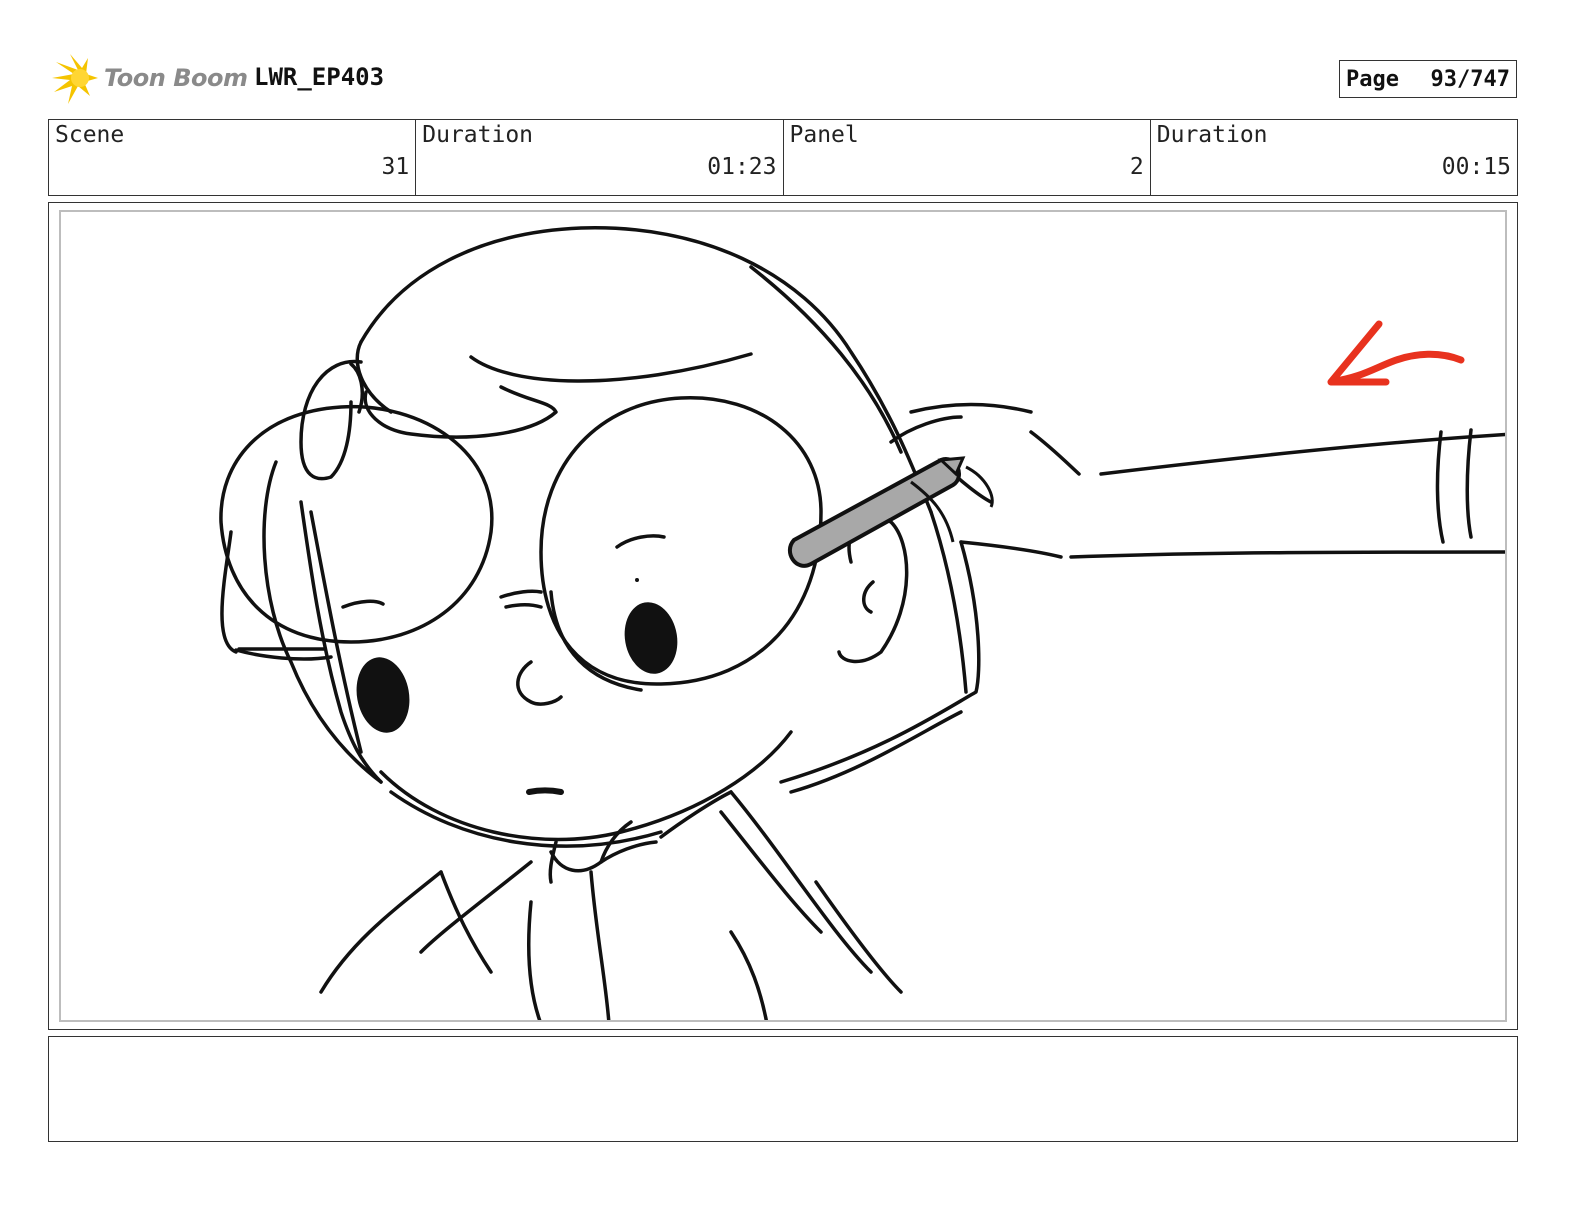 The width and height of the screenshot is (1584, 1224). What do you see at coordinates (600, 157) in the screenshot?
I see `scene-duration-cell: Duration 01:23` at bounding box center [600, 157].